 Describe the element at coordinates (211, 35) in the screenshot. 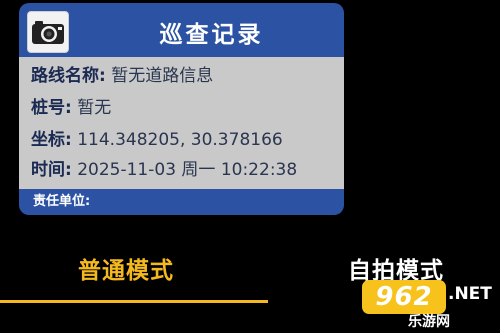

I see `card-title: 巡查记录` at that location.